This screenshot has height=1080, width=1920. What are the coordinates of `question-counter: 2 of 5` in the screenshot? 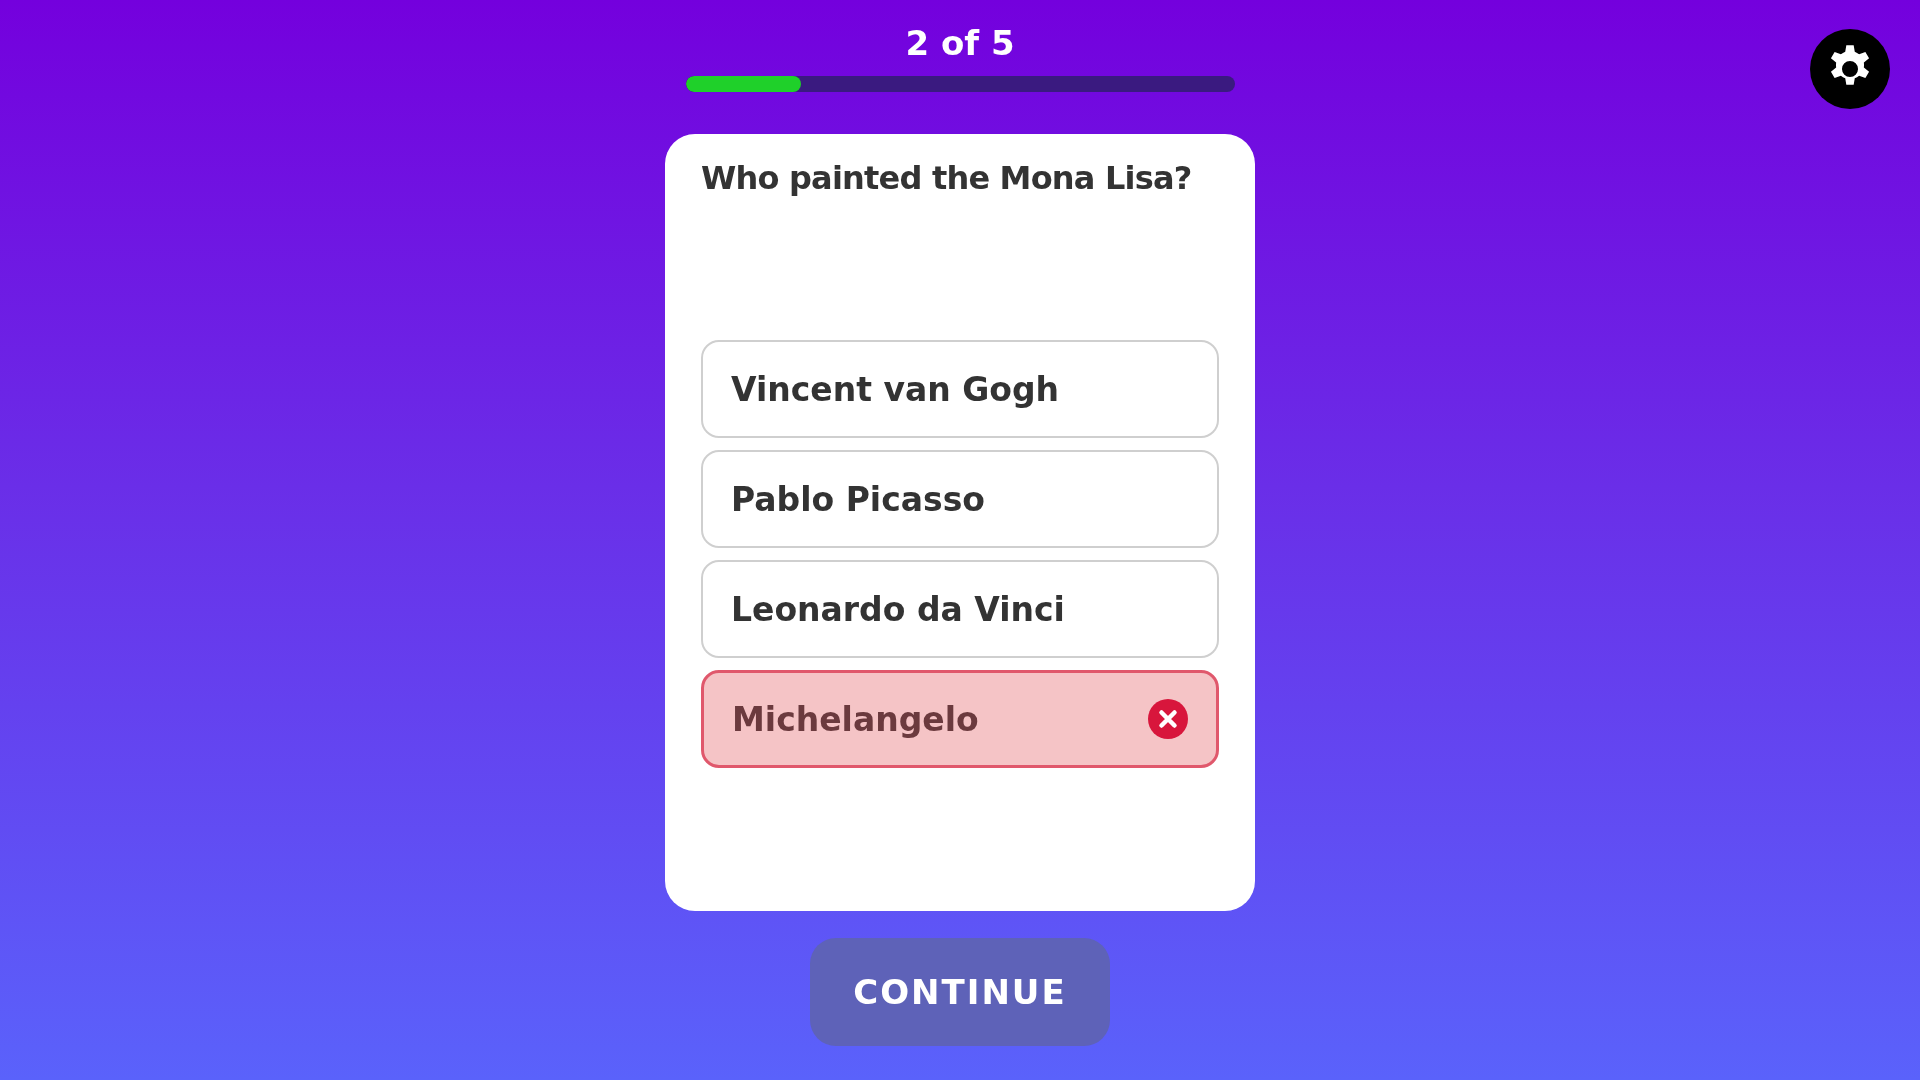 It's located at (960, 43).